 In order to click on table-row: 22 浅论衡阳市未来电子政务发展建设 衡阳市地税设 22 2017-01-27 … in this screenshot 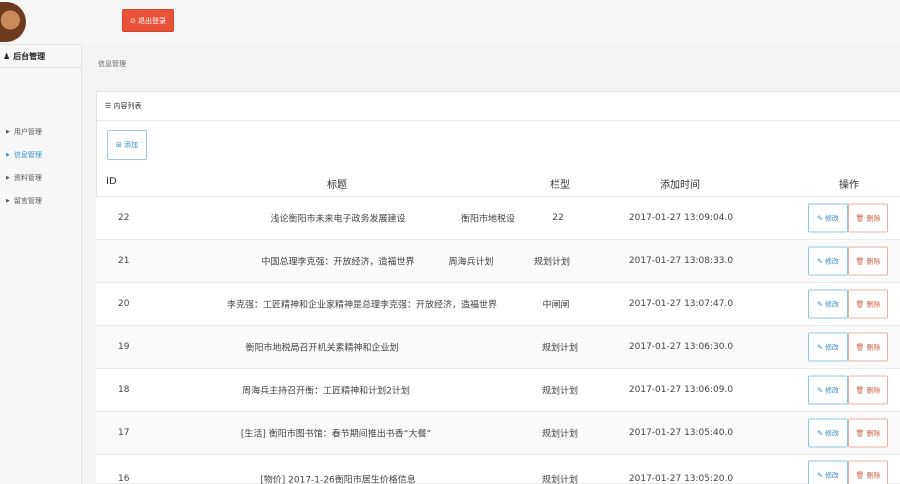, I will do `click(498, 218)`.